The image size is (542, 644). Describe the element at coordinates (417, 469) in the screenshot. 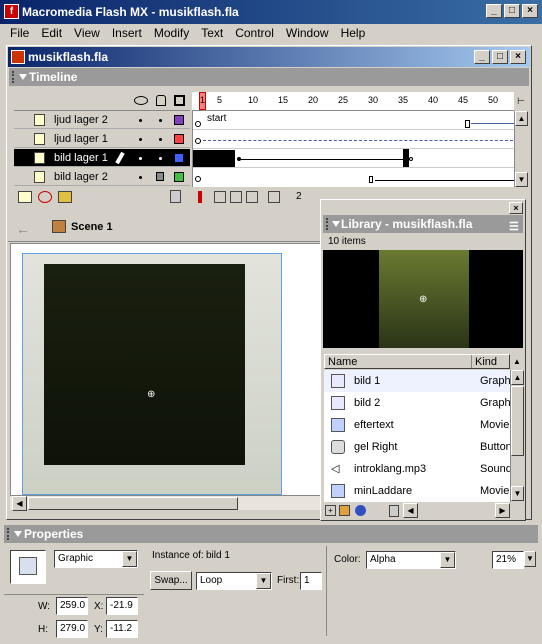

I see `library-item: ◁ introklang.mp3 Sound` at that location.